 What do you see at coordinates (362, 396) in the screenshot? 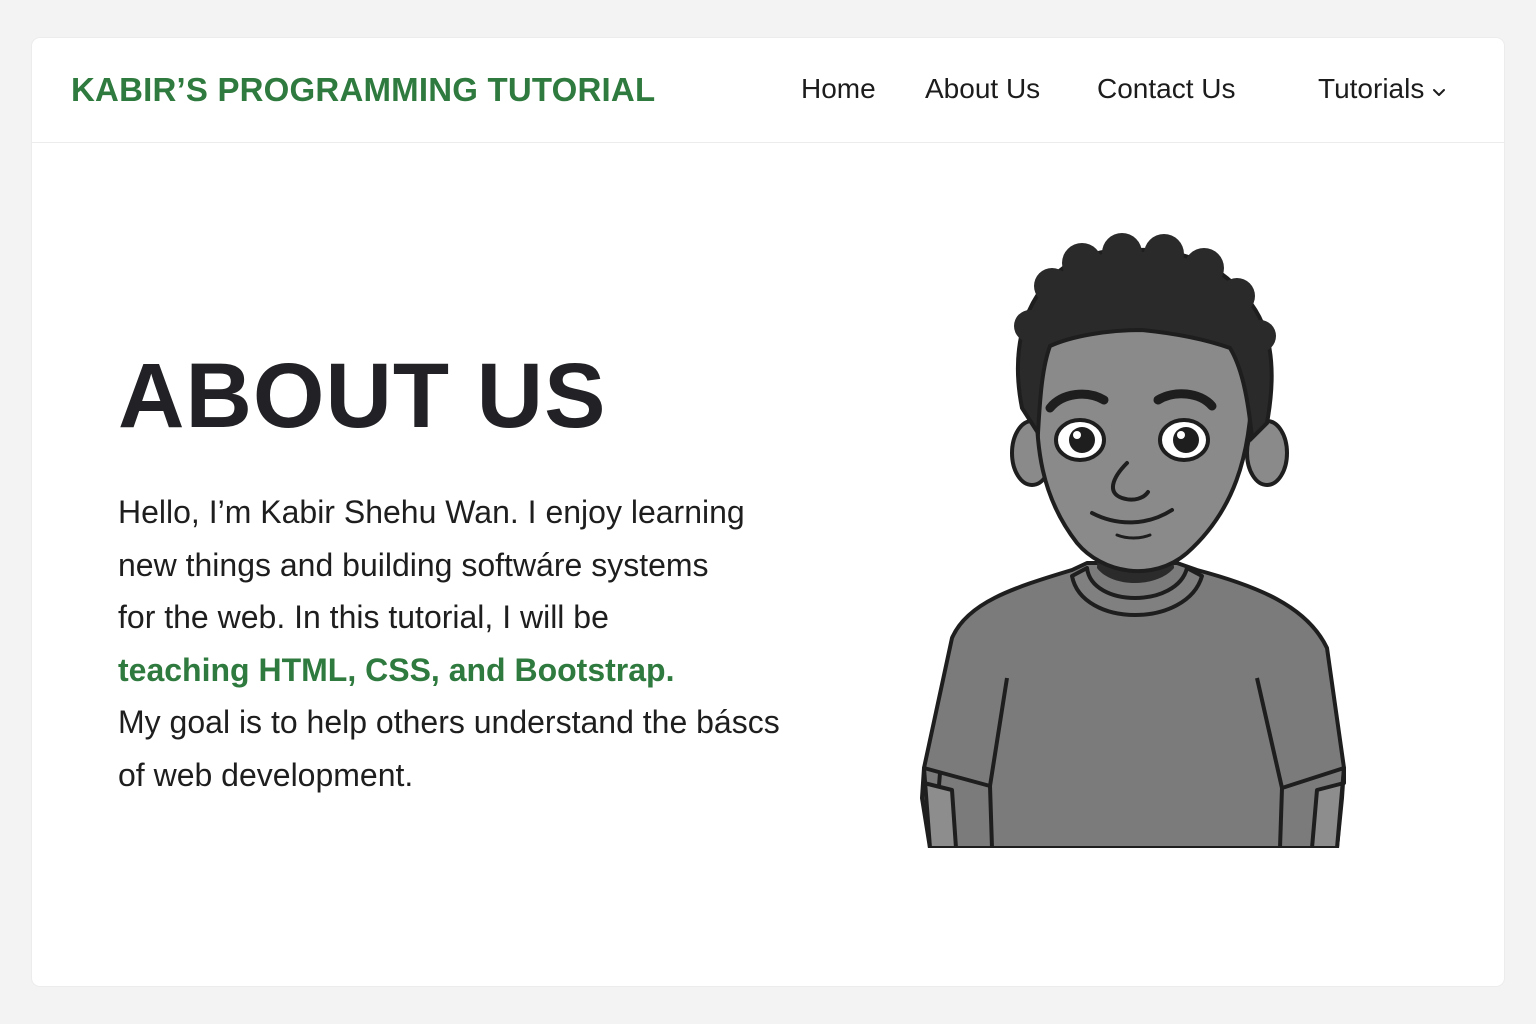
I see `page-title: ABOUT US` at bounding box center [362, 396].